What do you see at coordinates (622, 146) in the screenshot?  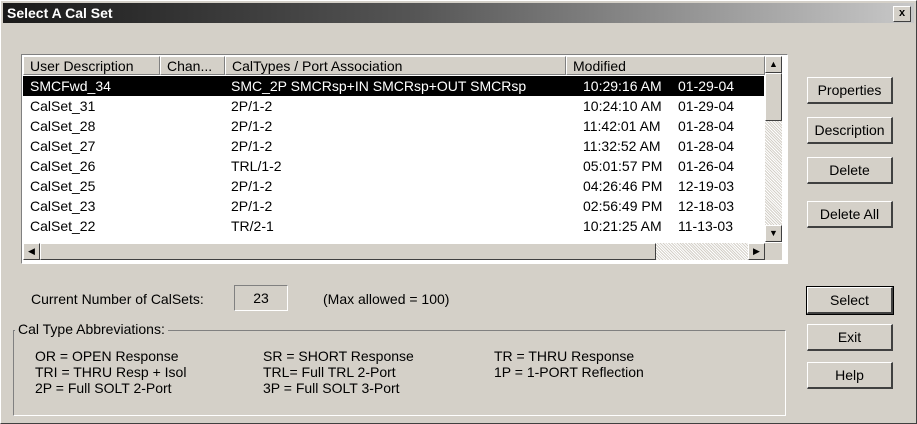 I see `cell-modified-time: 11:32:52 AM` at bounding box center [622, 146].